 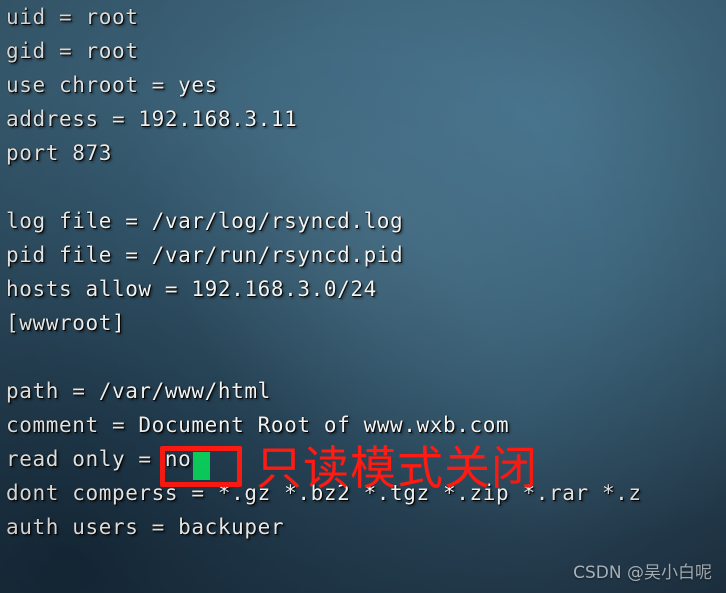 I want to click on config-section-header: [wwwroot], so click(x=66, y=323).